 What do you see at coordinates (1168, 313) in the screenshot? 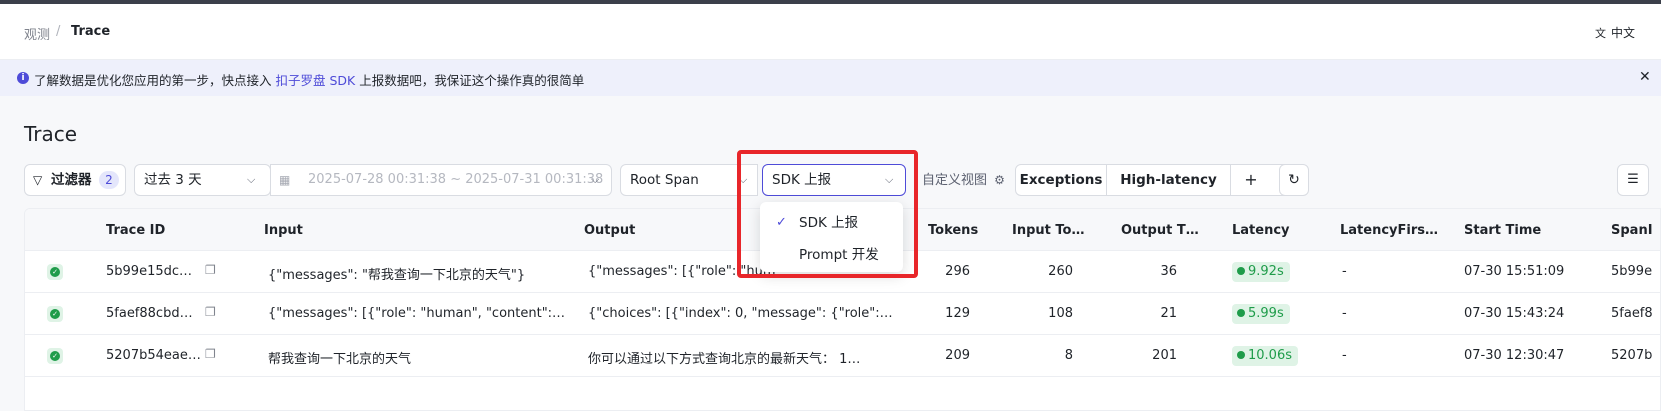
I see `output-tokens-cell: 21` at bounding box center [1168, 313].